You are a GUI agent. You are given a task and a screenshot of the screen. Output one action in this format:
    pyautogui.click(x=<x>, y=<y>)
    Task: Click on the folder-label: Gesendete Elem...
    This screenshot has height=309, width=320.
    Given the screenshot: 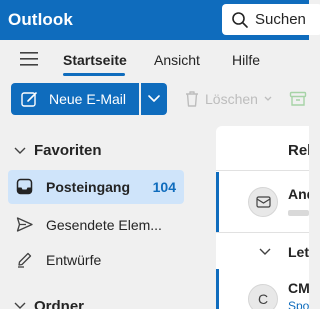 What is the action you would take?
    pyautogui.click(x=104, y=225)
    